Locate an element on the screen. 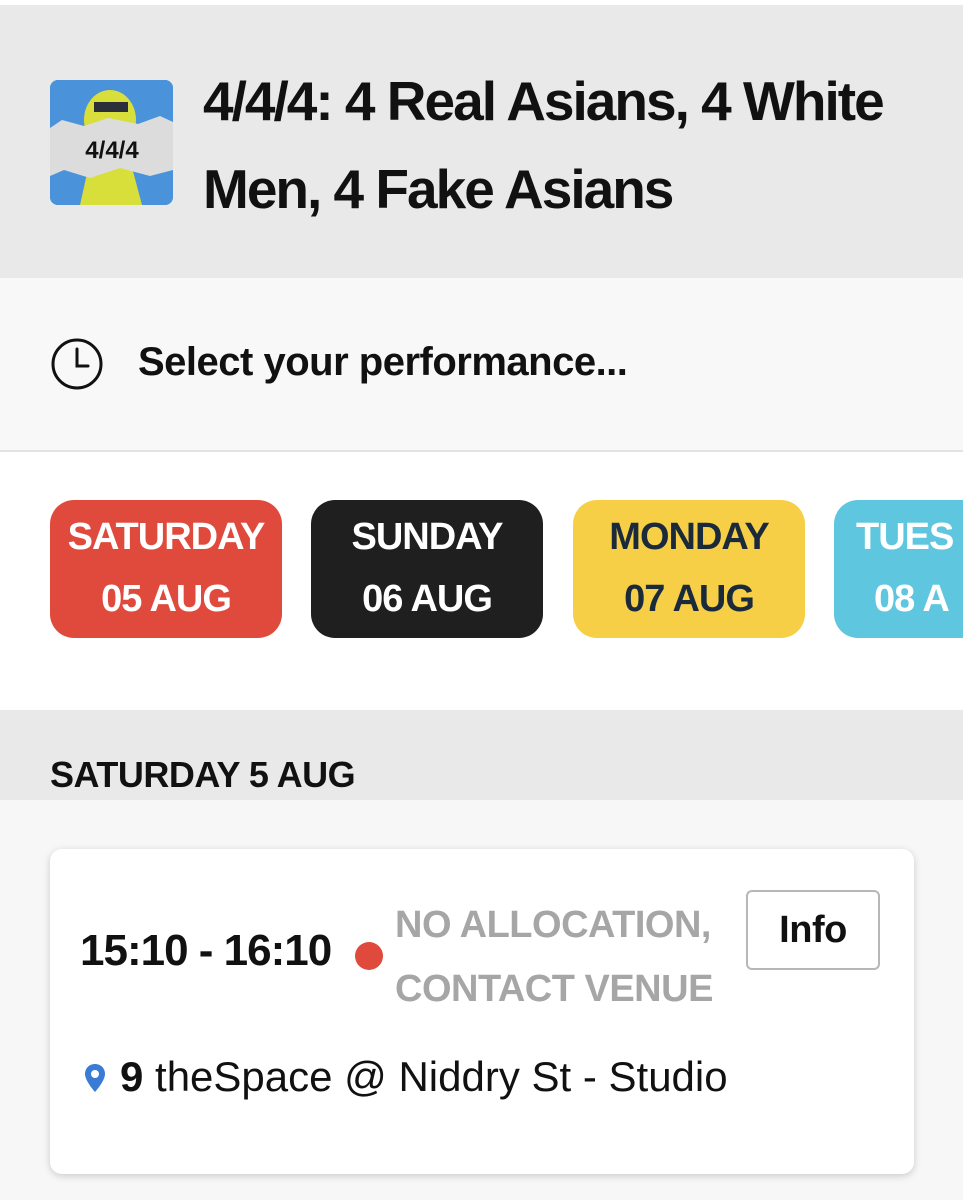  date-day: SATURDAY is located at coordinates (166, 537).